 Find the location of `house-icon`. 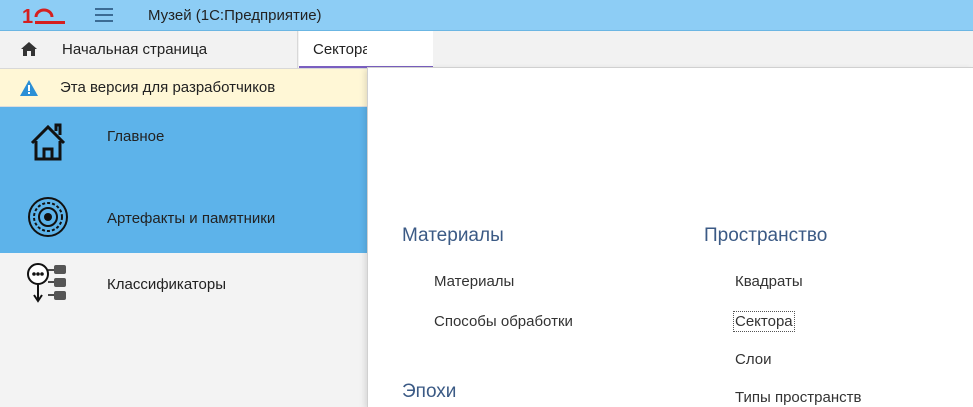

house-icon is located at coordinates (48, 142).